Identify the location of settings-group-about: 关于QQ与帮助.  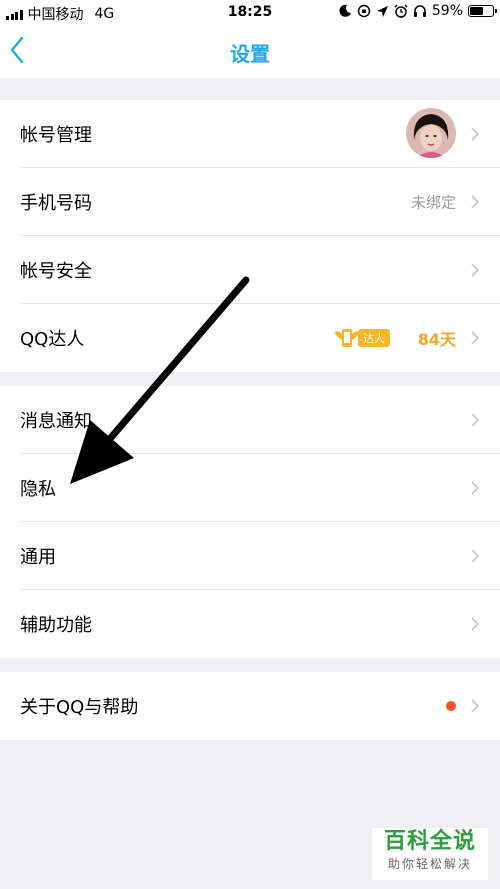
(250, 706).